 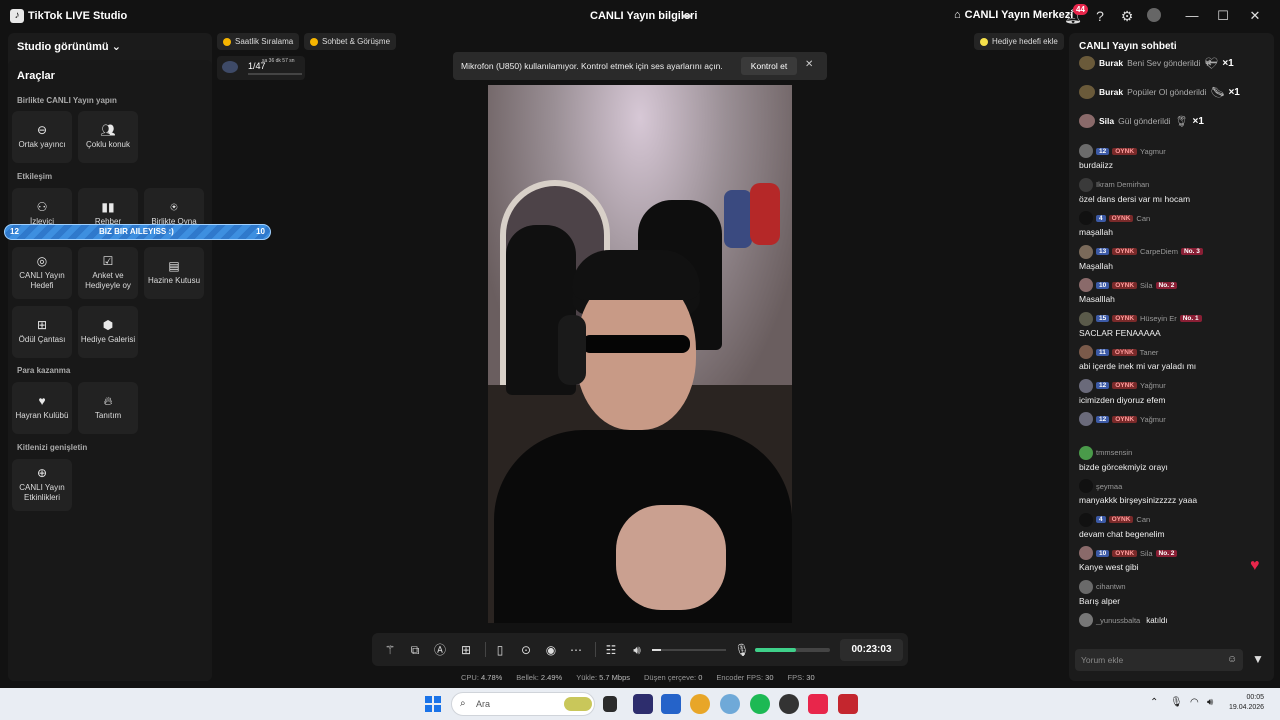 What do you see at coordinates (42, 137) in the screenshot?
I see `tool-cohost: ⊖ Ortak yayıncı` at bounding box center [42, 137].